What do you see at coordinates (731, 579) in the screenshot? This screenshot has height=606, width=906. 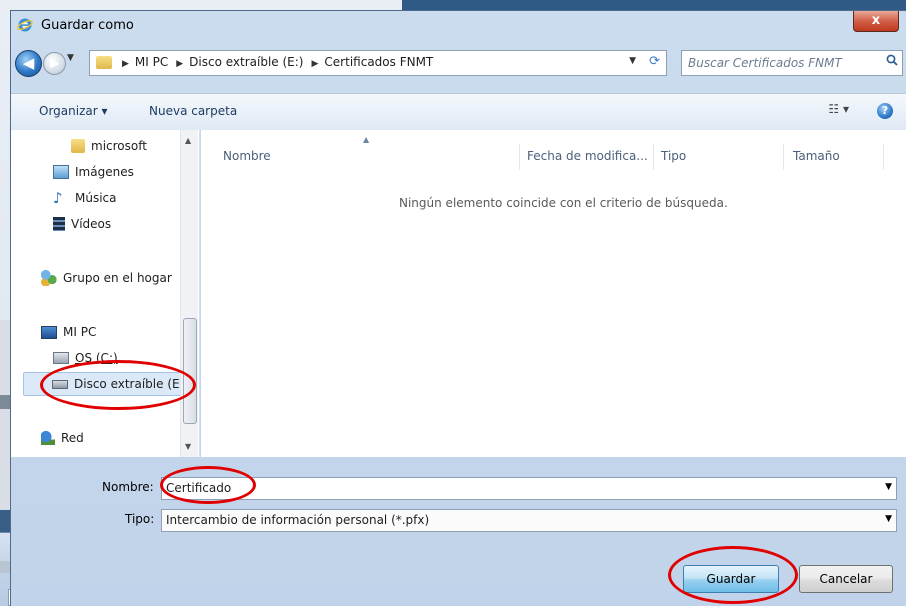 I see `save-button: Guardar` at bounding box center [731, 579].